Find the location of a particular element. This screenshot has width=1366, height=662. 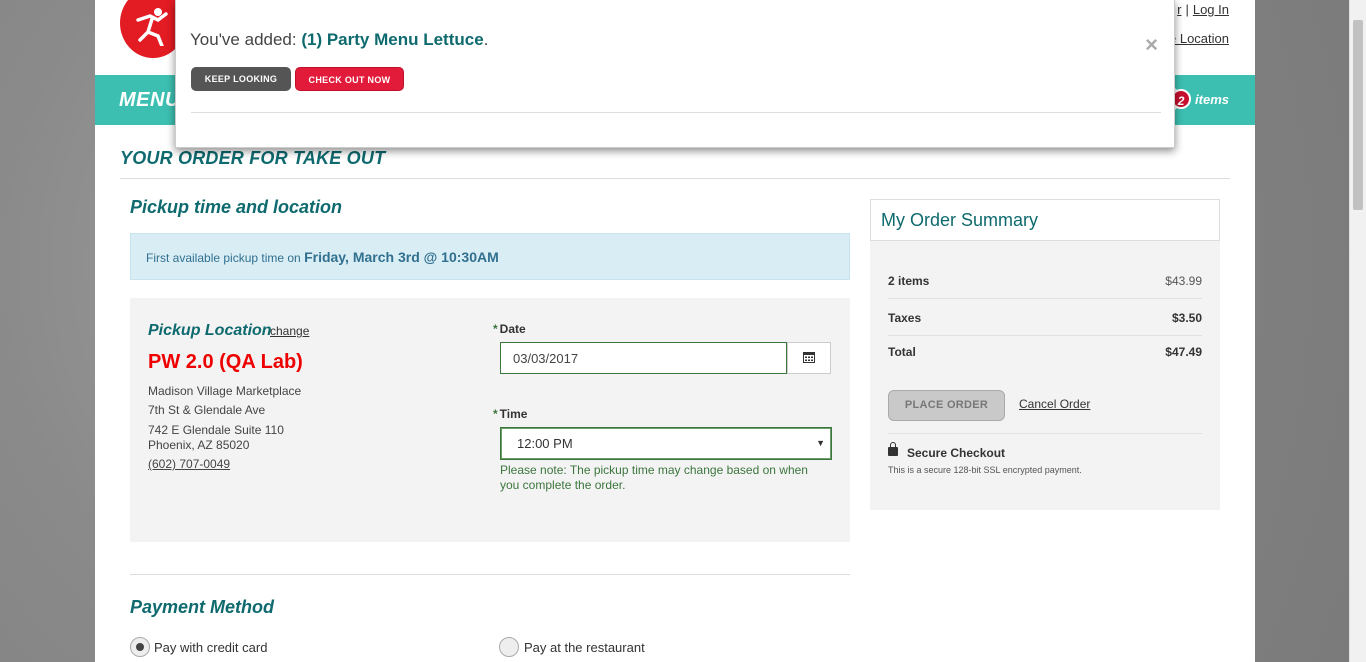

scrollbar-thumb is located at coordinates (1358, 115).